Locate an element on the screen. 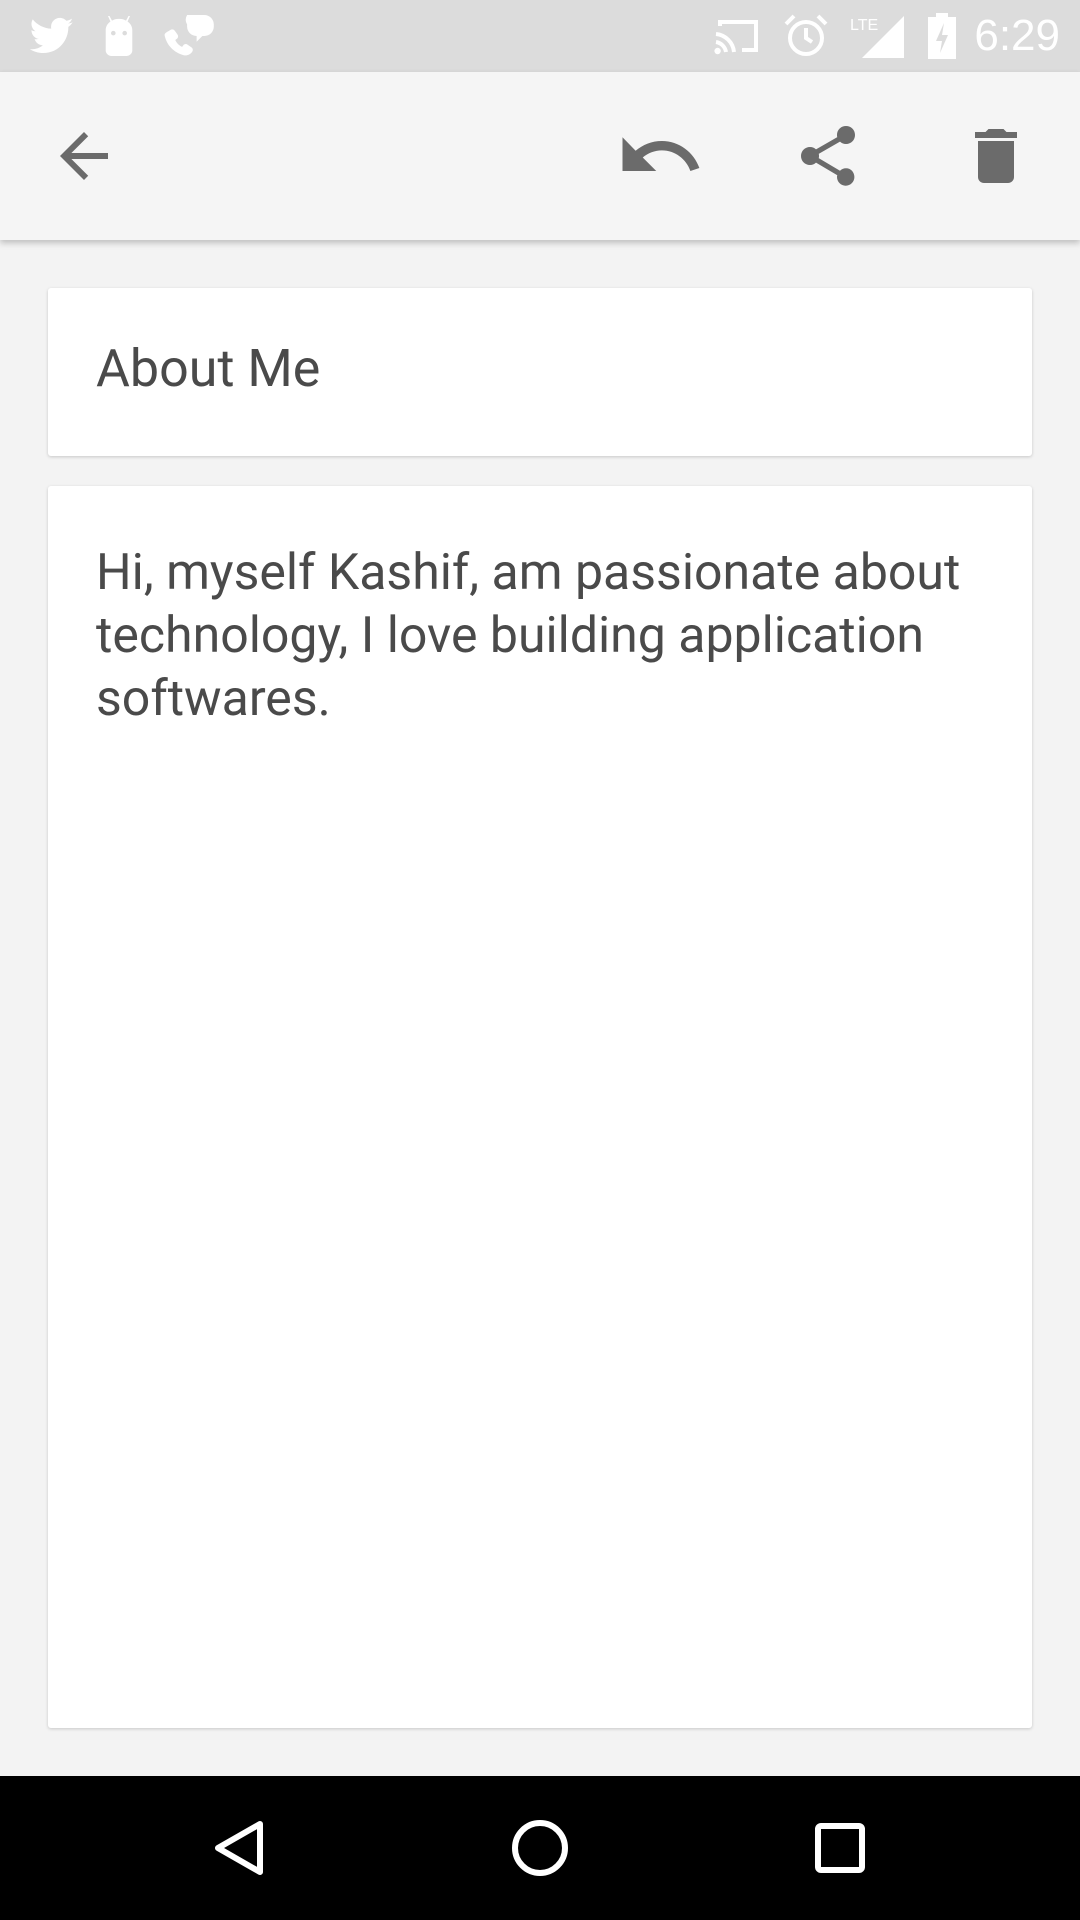  lte-signal-icon: LTE is located at coordinates (878, 36).